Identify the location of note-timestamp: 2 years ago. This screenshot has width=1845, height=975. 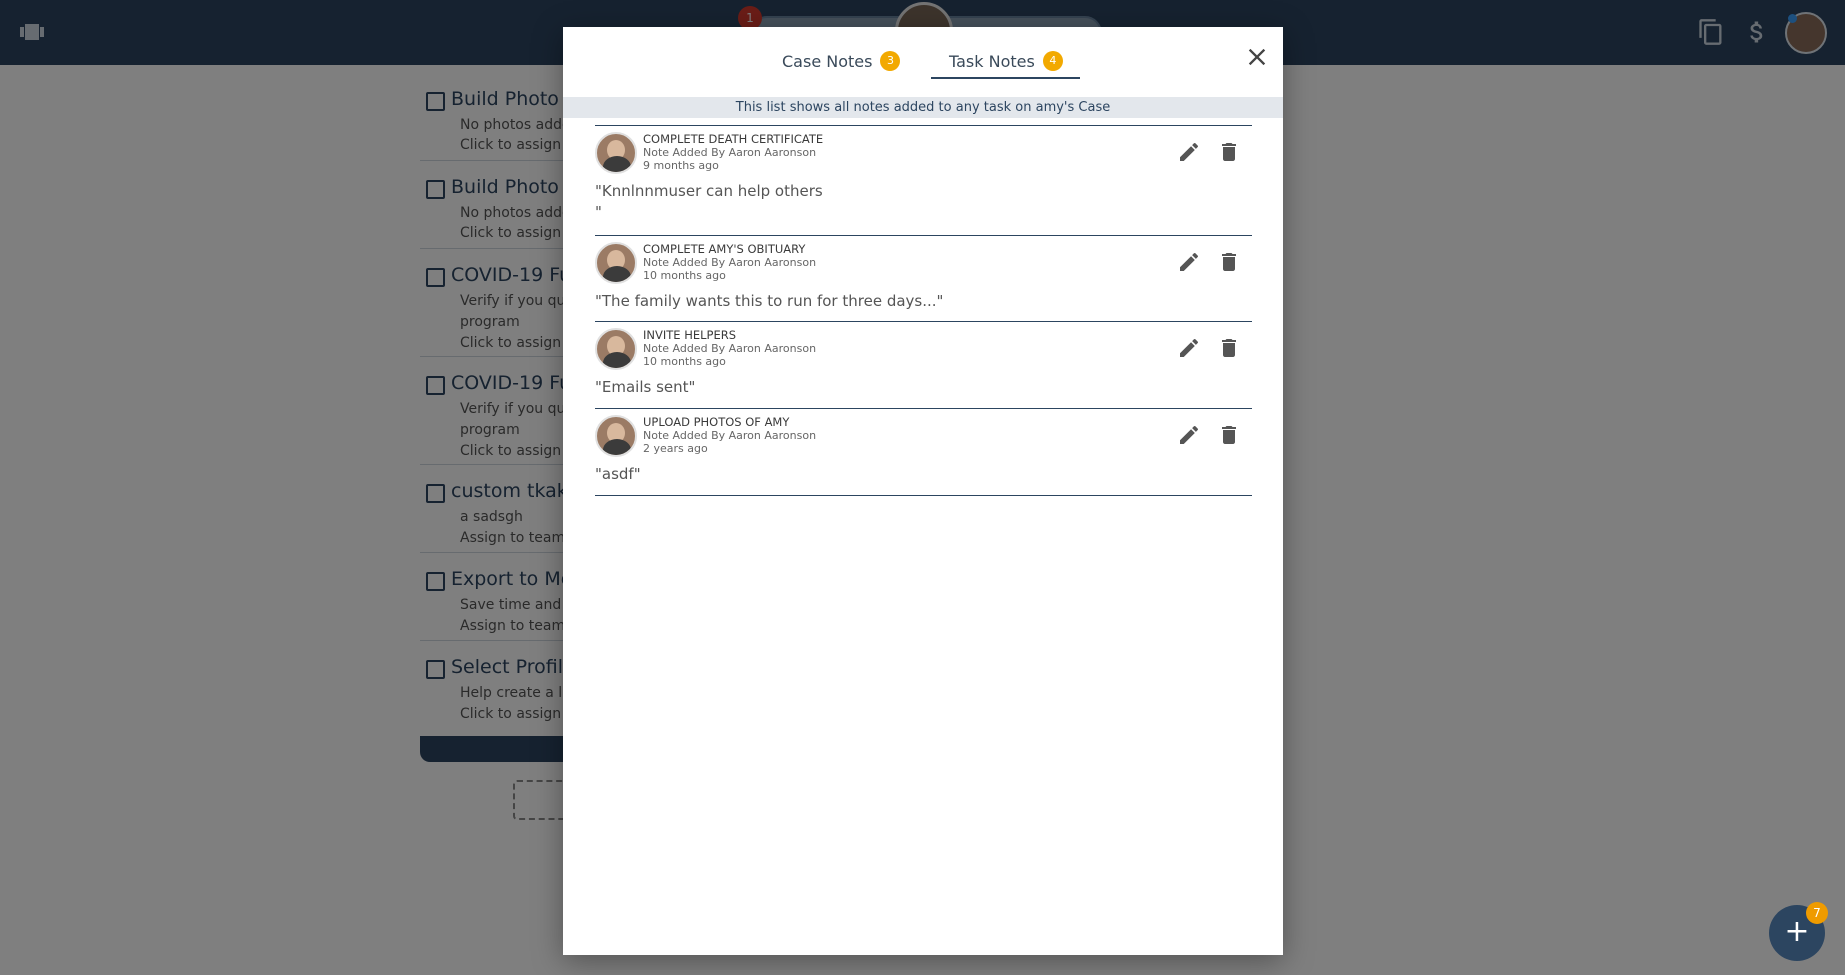
(675, 448).